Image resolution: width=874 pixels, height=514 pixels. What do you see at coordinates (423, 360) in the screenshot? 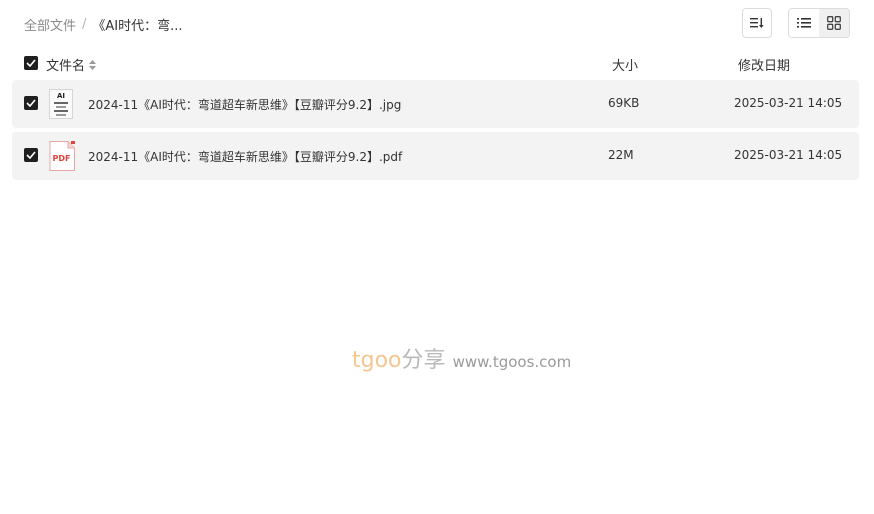
I see `watermark-share: 分享` at bounding box center [423, 360].